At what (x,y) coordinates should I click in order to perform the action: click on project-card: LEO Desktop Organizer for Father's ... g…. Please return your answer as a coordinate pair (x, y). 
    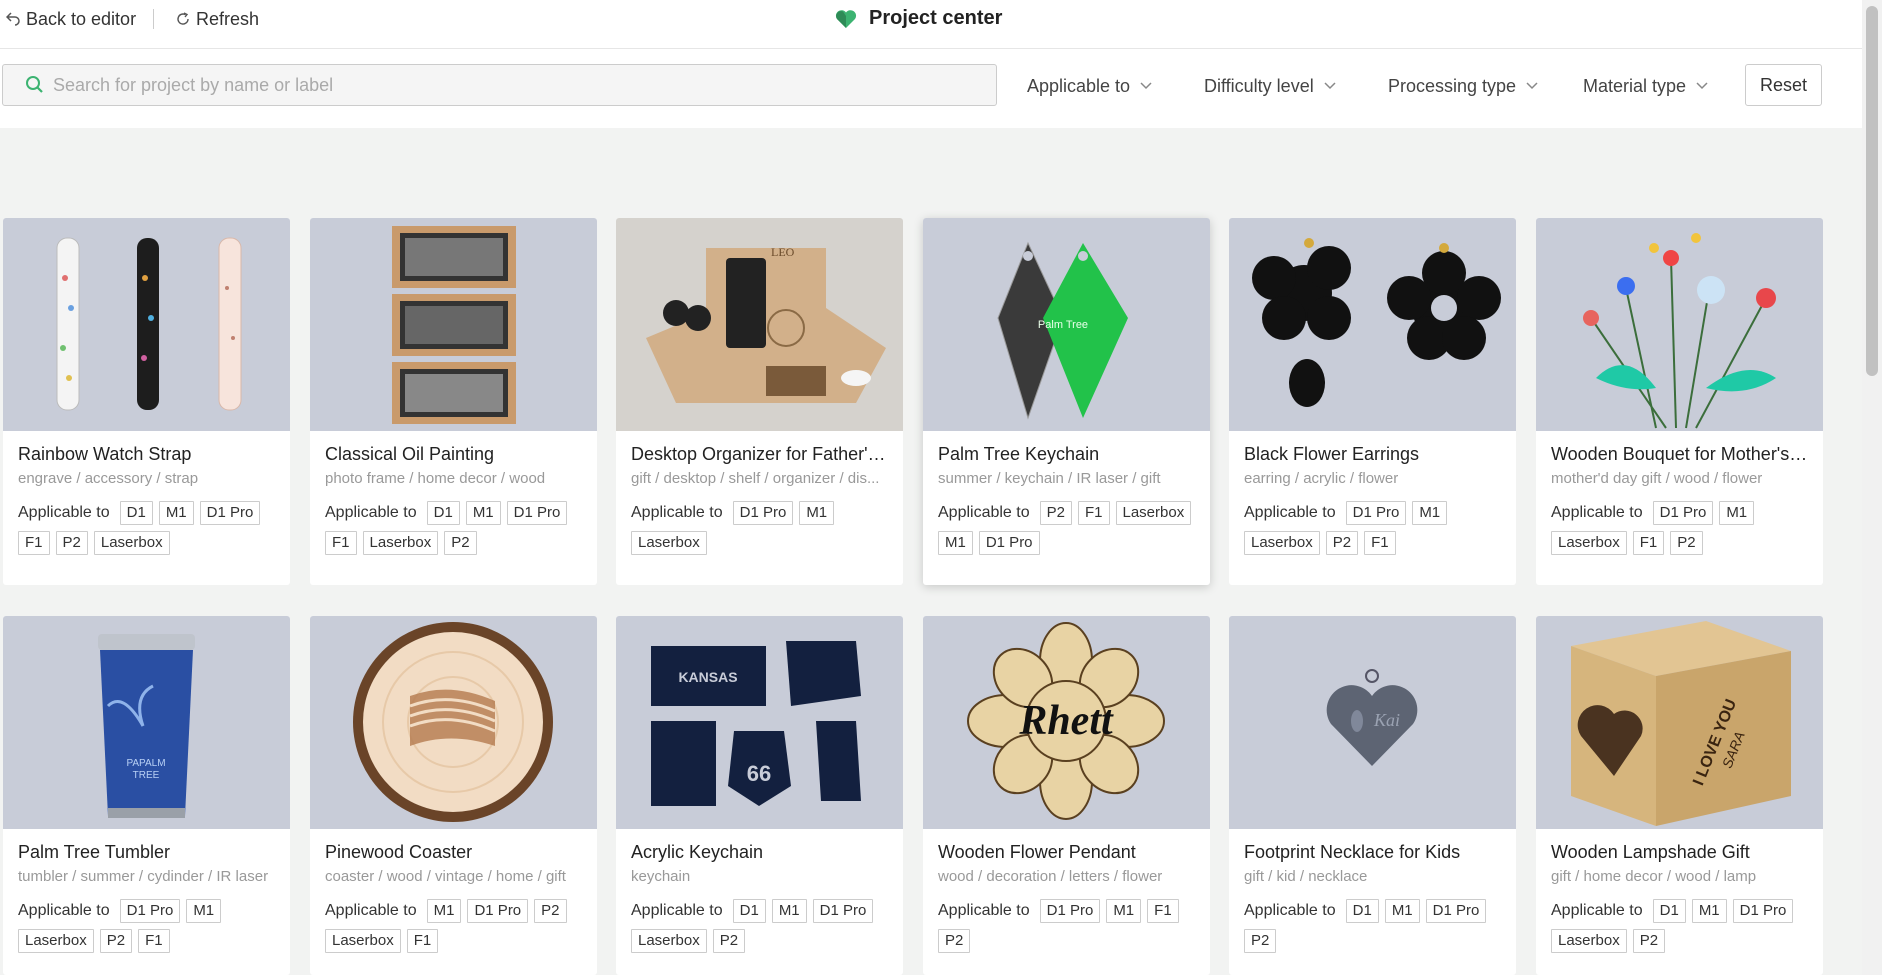
    Looking at the image, I should click on (759, 401).